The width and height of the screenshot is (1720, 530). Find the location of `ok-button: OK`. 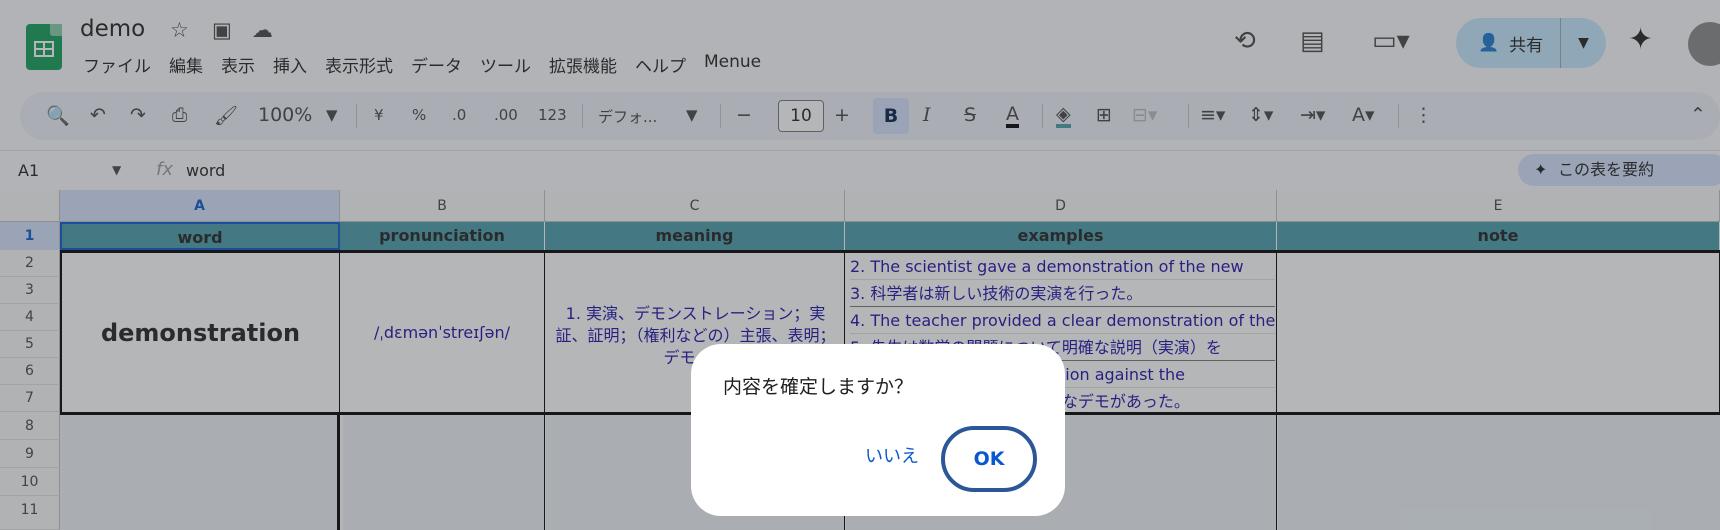

ok-button: OK is located at coordinates (989, 459).